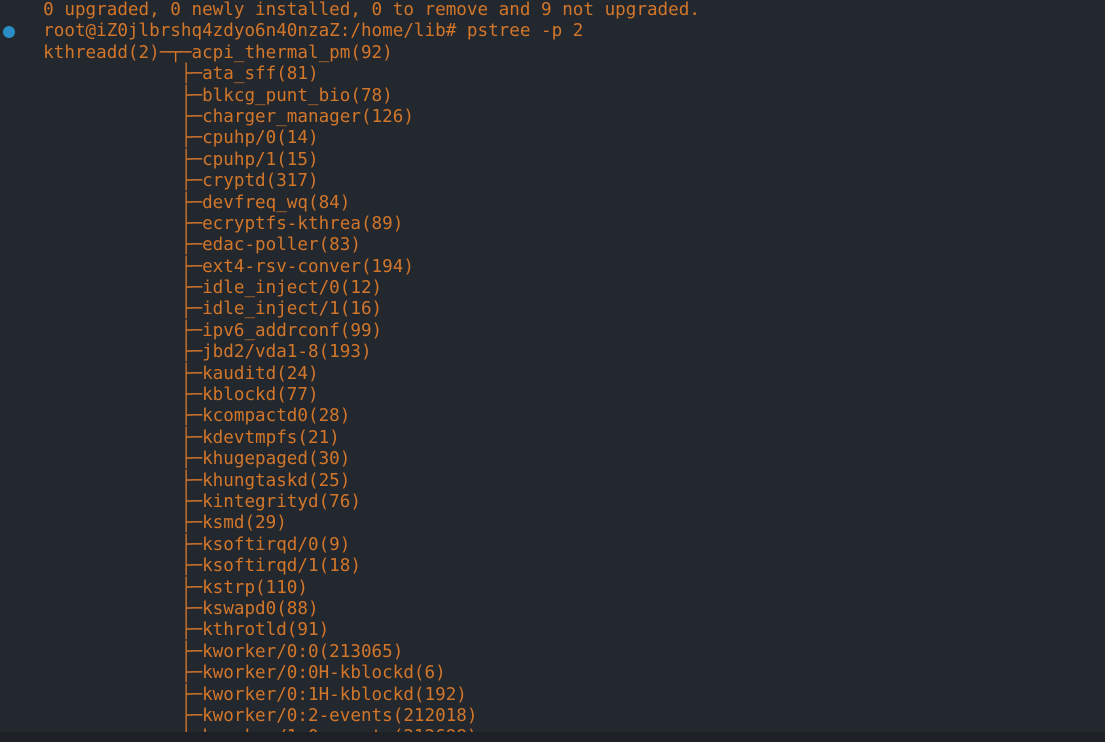 The height and width of the screenshot is (742, 1105). Describe the element at coordinates (552, 523) in the screenshot. I see `terminal-output-line: ├─ksmd(29)` at that location.